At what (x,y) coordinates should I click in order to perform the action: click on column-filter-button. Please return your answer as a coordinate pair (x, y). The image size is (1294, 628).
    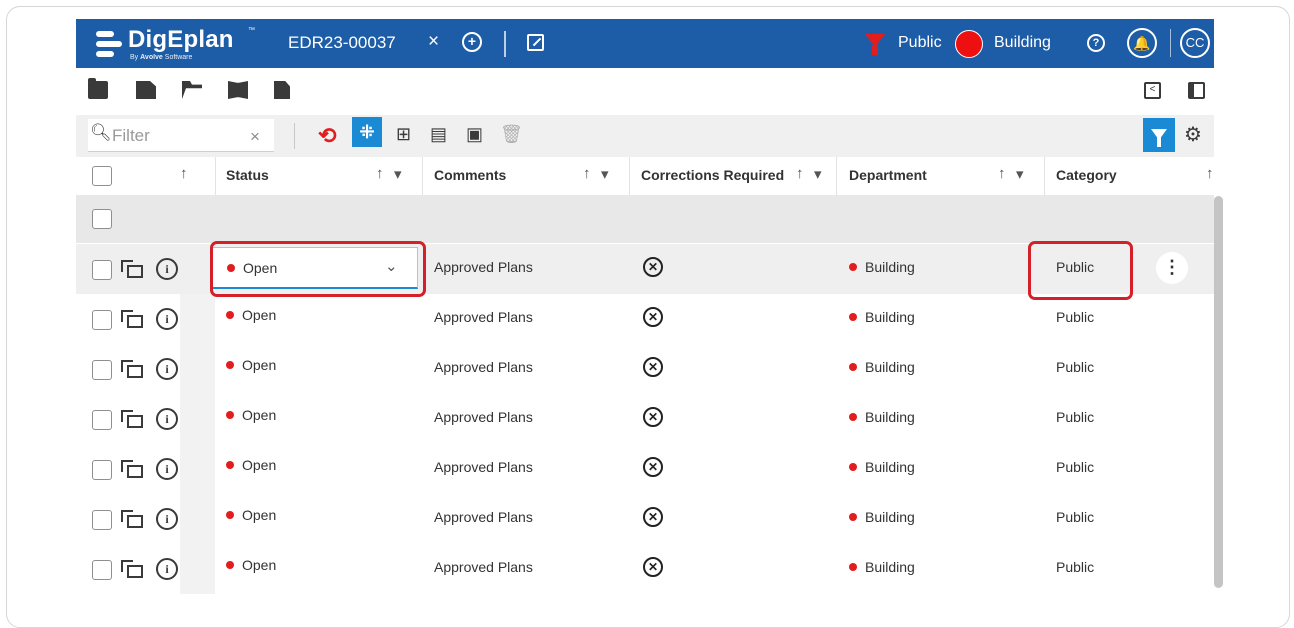
    Looking at the image, I should click on (1159, 135).